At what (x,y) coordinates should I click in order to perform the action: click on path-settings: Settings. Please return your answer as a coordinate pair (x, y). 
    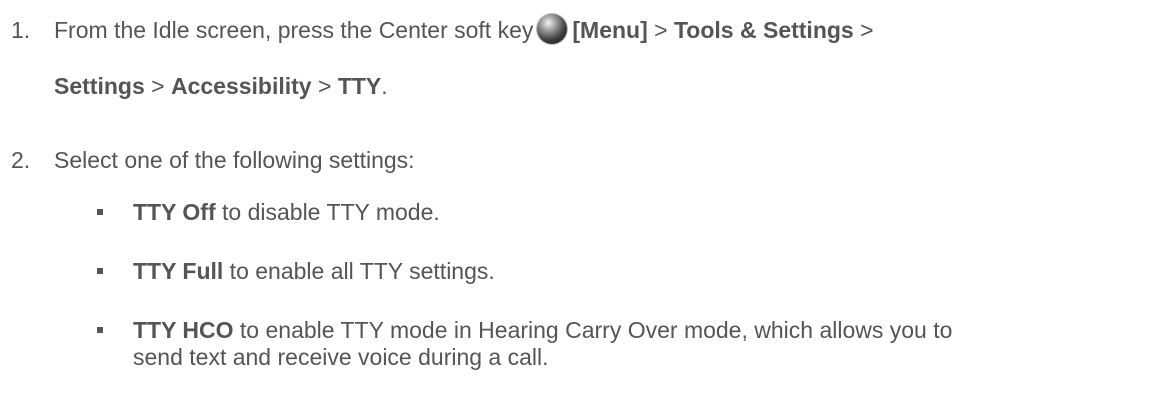
    Looking at the image, I should click on (99, 86).